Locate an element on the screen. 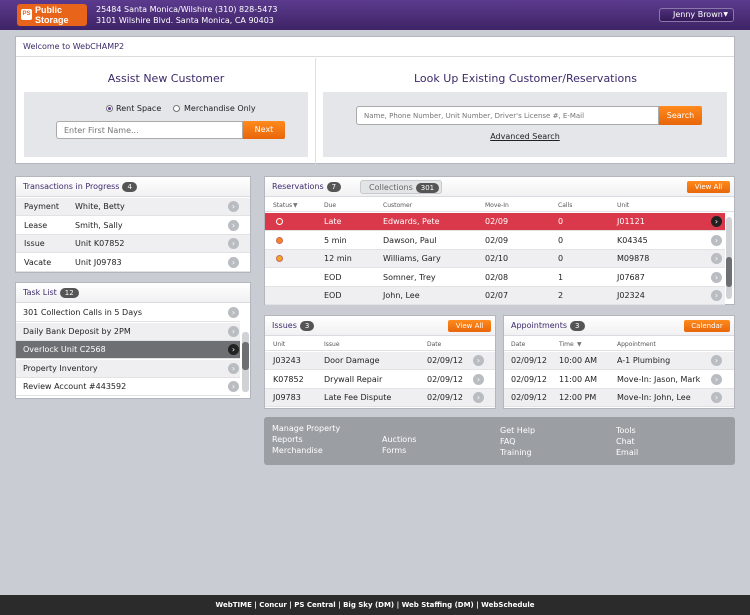 The image size is (750, 615). issues-column-header: Issue is located at coordinates (332, 344).